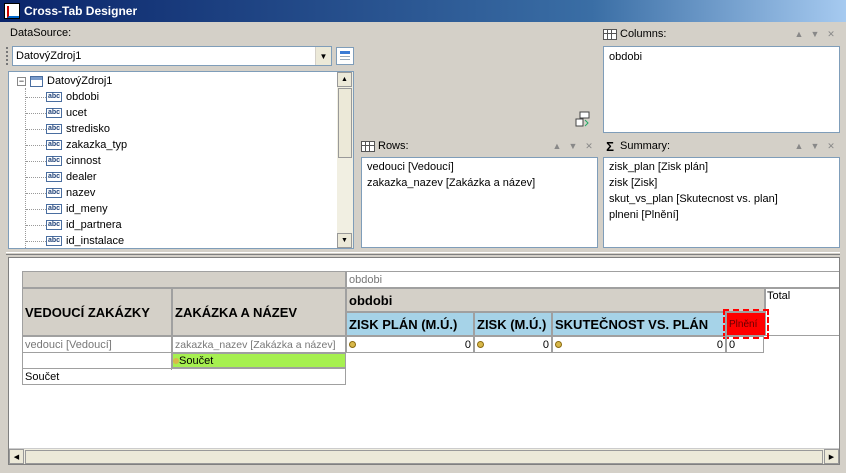 The image size is (846, 473). What do you see at coordinates (172, 56) in the screenshot?
I see `datasource-combo: DatovýZdroj1 ▼` at bounding box center [172, 56].